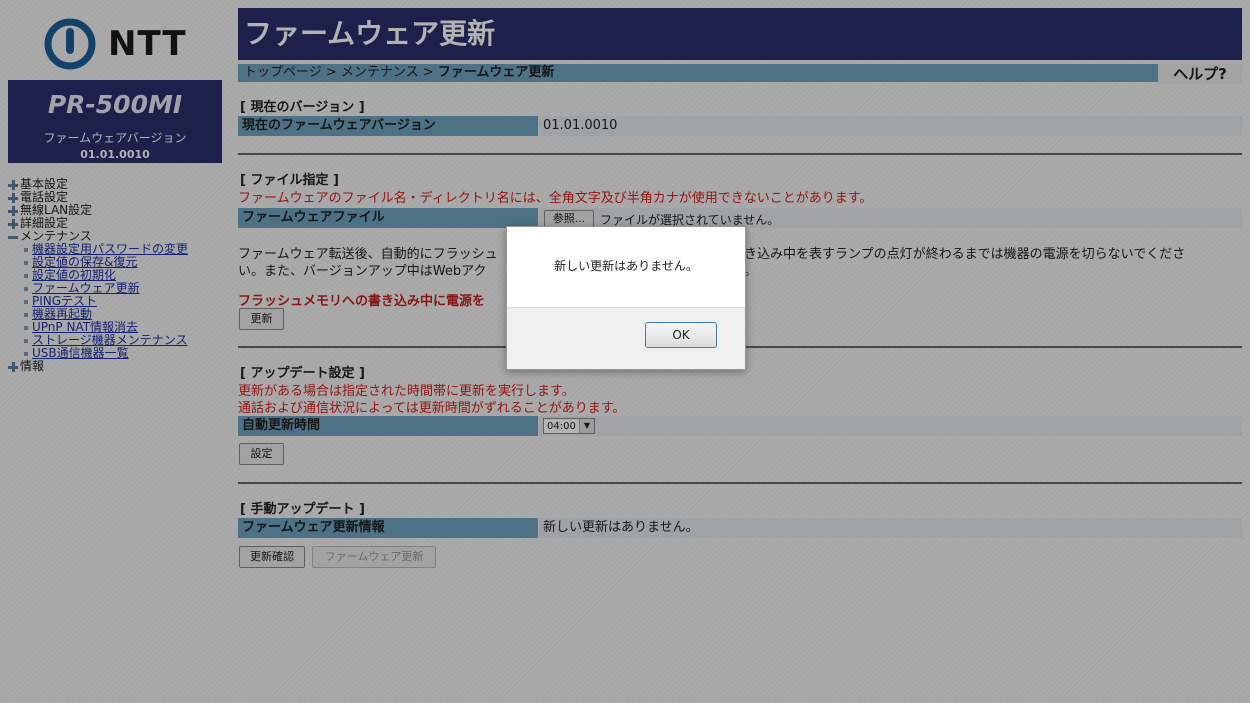 The width and height of the screenshot is (1250, 703). What do you see at coordinates (626, 298) in the screenshot?
I see `alert-dialog: 新しい更新はありません。 OK` at bounding box center [626, 298].